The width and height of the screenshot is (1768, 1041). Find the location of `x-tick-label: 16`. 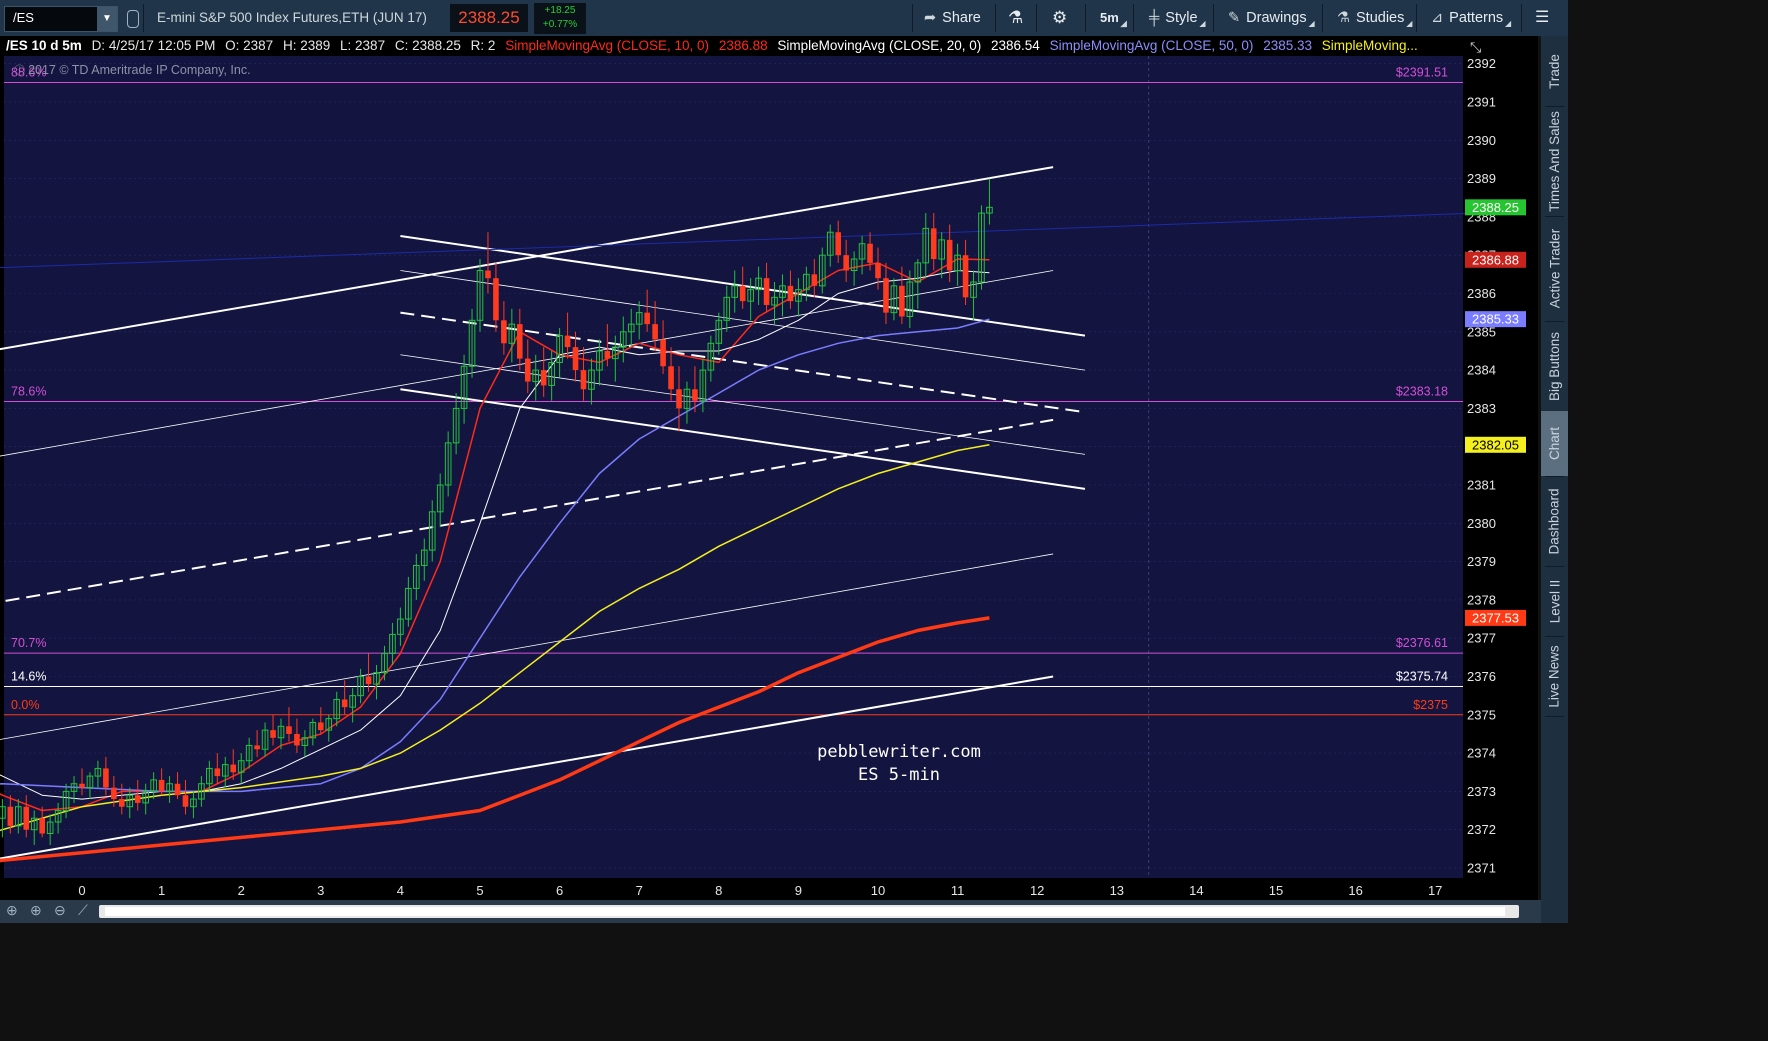

x-tick-label: 16 is located at coordinates (1355, 890).